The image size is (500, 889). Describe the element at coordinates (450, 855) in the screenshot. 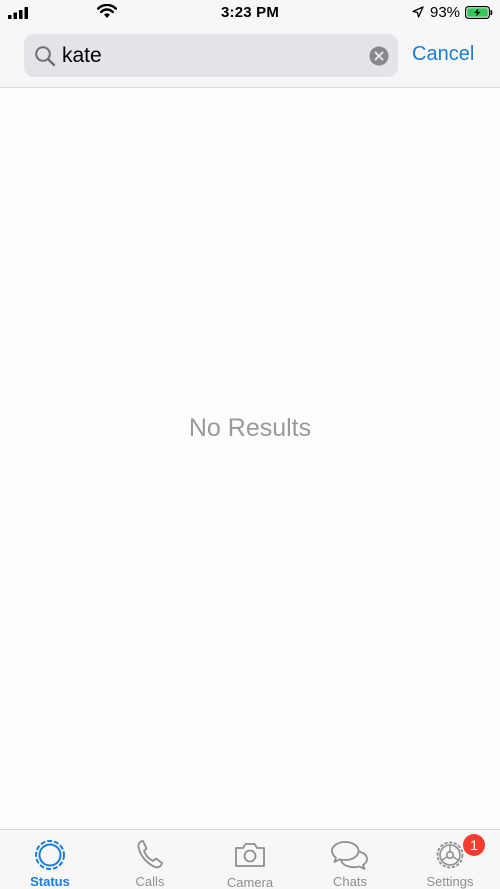

I see `gear-icon` at that location.